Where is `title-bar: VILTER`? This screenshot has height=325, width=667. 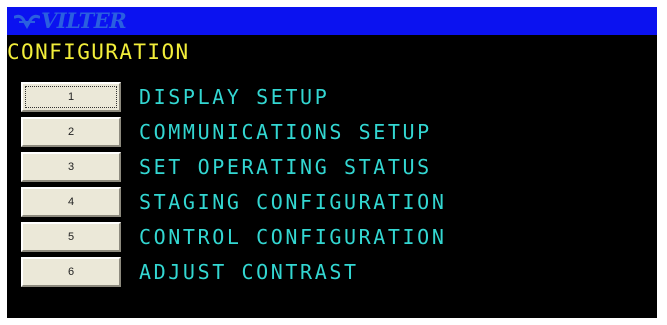
title-bar: VILTER is located at coordinates (332, 21).